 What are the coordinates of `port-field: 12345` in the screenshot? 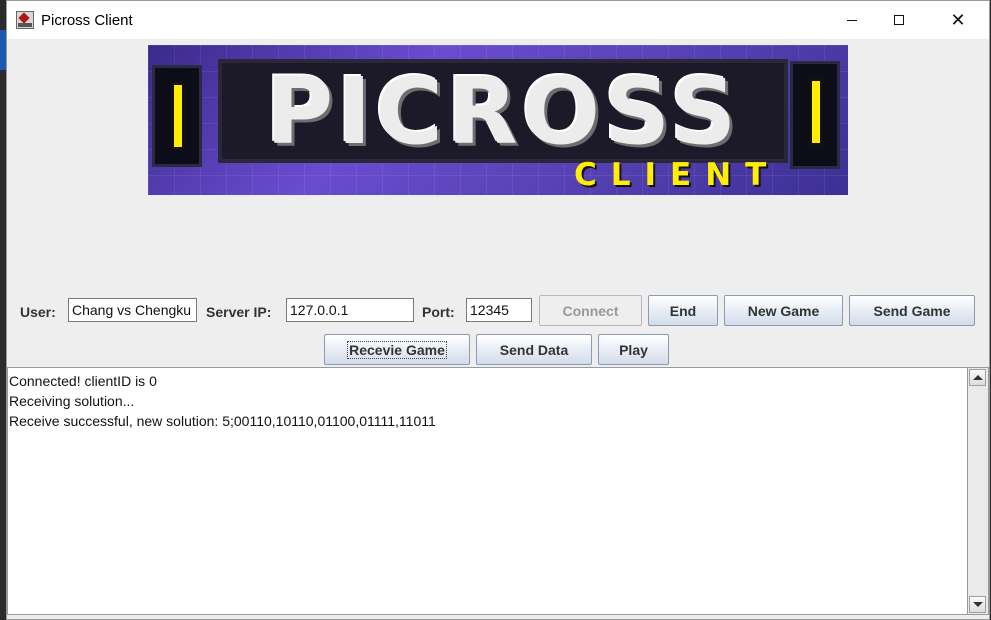 It's located at (499, 310).